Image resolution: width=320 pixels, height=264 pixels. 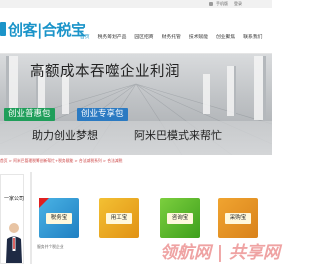 What do you see at coordinates (112, 38) in the screenshot?
I see `nav-item-tax-products: 税务筹划产品` at bounding box center [112, 38].